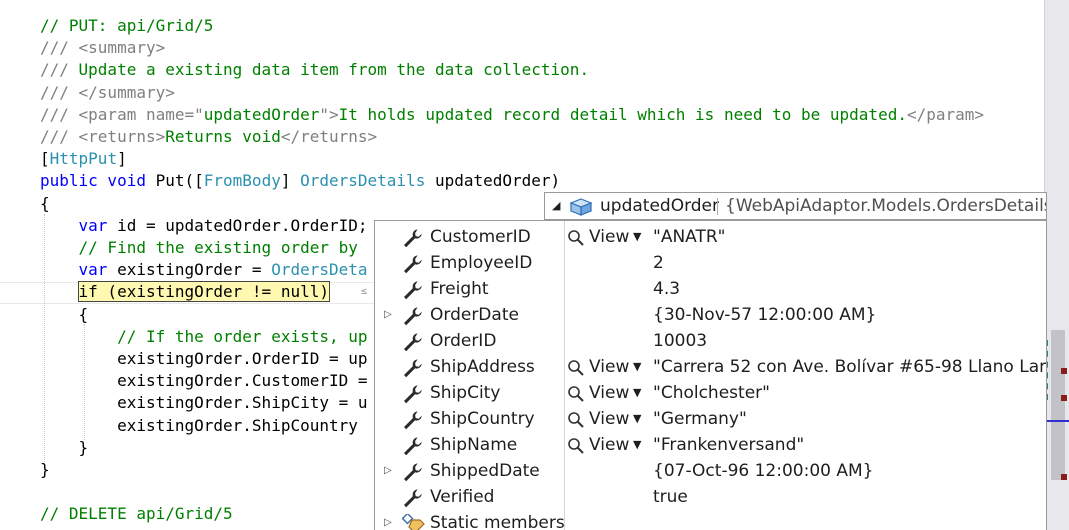 This screenshot has height=530, width=1069. Describe the element at coordinates (710, 263) in the screenshot. I see `datatip-row: EmployeeID 2` at that location.